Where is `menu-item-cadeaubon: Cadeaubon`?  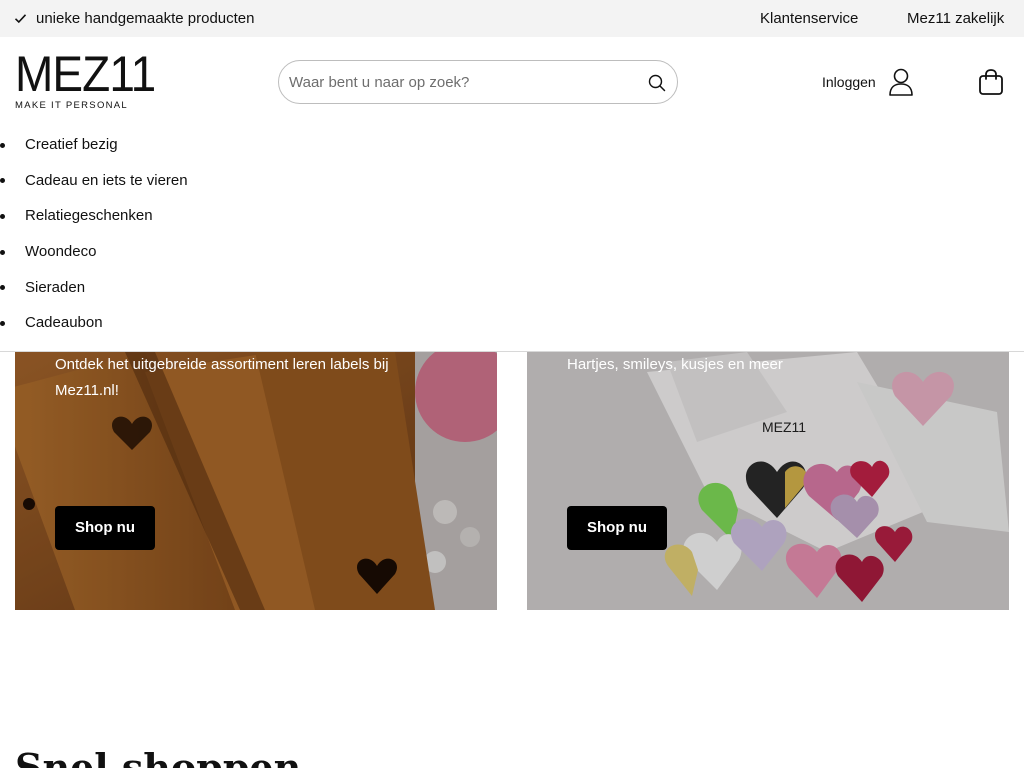
menu-item-cadeaubon: Cadeaubon is located at coordinates (512, 323).